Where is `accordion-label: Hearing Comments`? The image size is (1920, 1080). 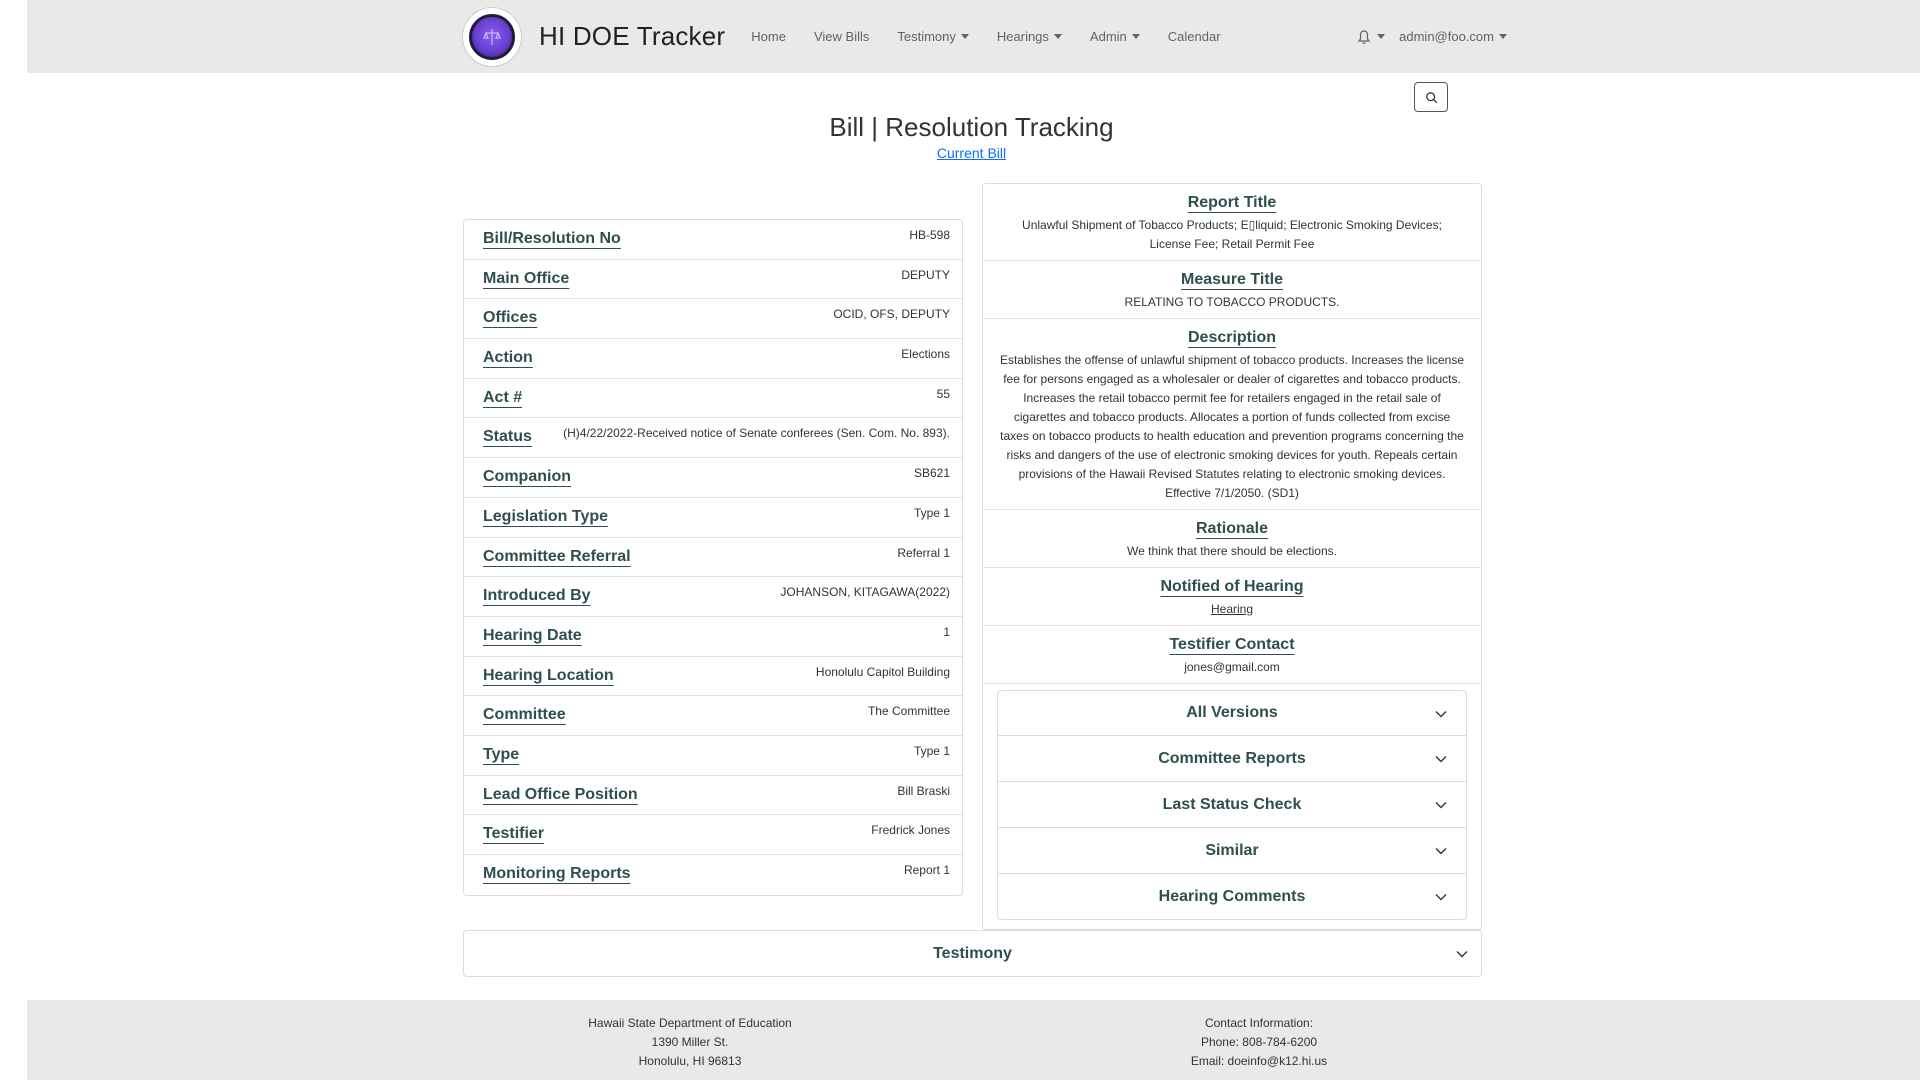 accordion-label: Hearing Comments is located at coordinates (1232, 896).